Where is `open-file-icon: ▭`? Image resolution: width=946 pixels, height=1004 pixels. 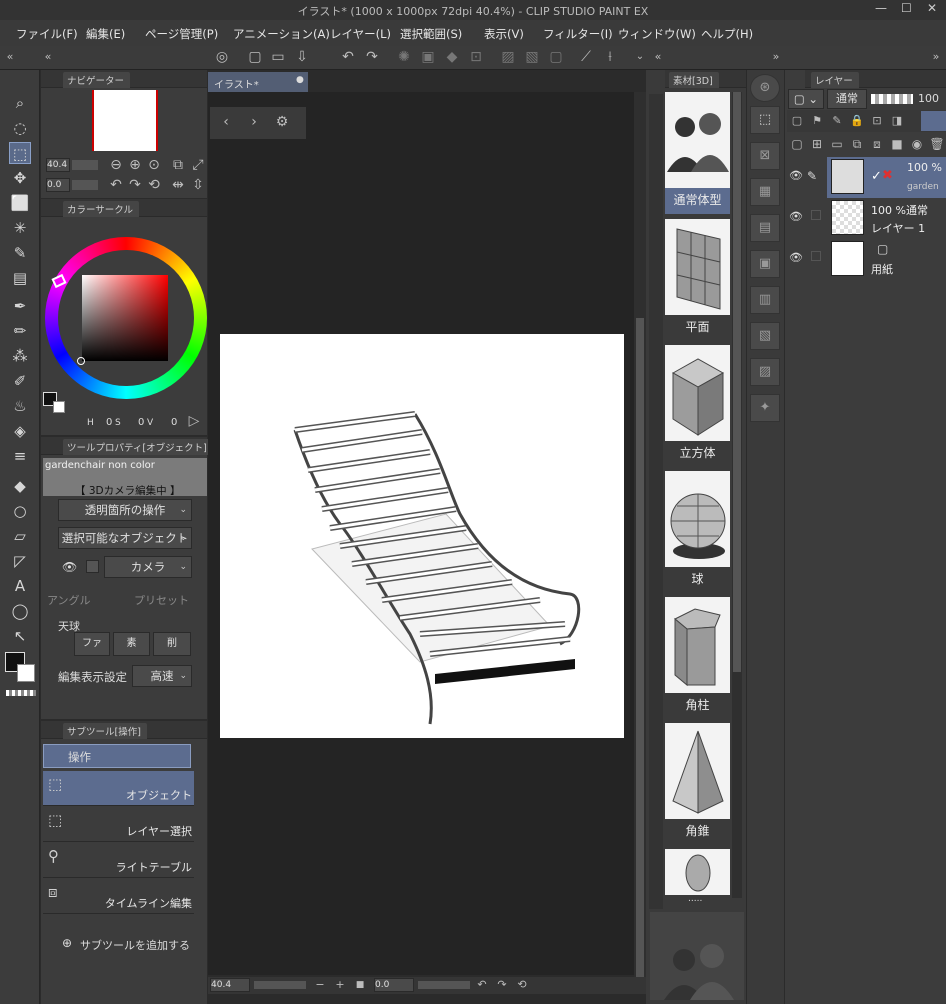
open-file-icon: ▭ is located at coordinates (278, 57).